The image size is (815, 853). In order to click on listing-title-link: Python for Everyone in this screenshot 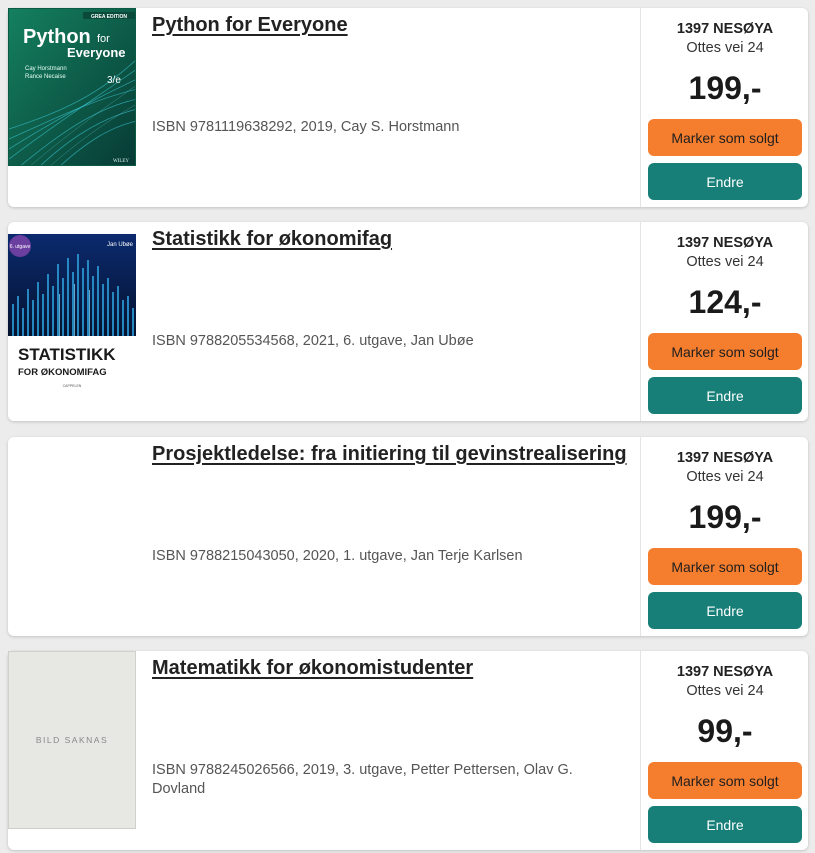, I will do `click(250, 25)`.